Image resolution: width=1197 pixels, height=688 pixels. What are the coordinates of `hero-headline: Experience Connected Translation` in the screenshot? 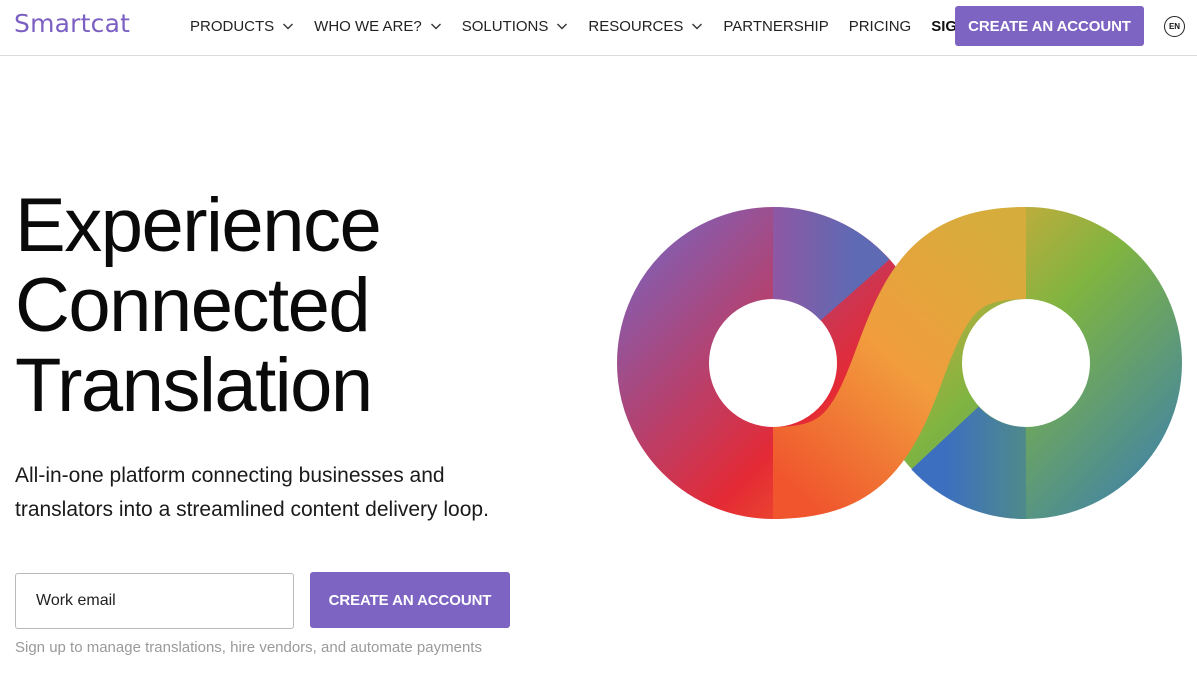 It's located at (198, 305).